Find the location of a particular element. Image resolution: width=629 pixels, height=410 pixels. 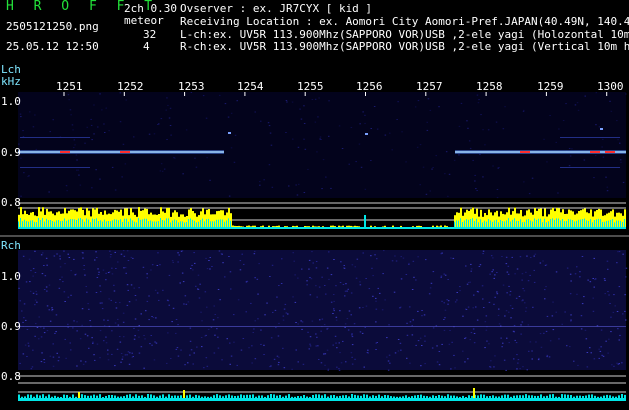

lch-hot-spot is located at coordinates (125, 152).